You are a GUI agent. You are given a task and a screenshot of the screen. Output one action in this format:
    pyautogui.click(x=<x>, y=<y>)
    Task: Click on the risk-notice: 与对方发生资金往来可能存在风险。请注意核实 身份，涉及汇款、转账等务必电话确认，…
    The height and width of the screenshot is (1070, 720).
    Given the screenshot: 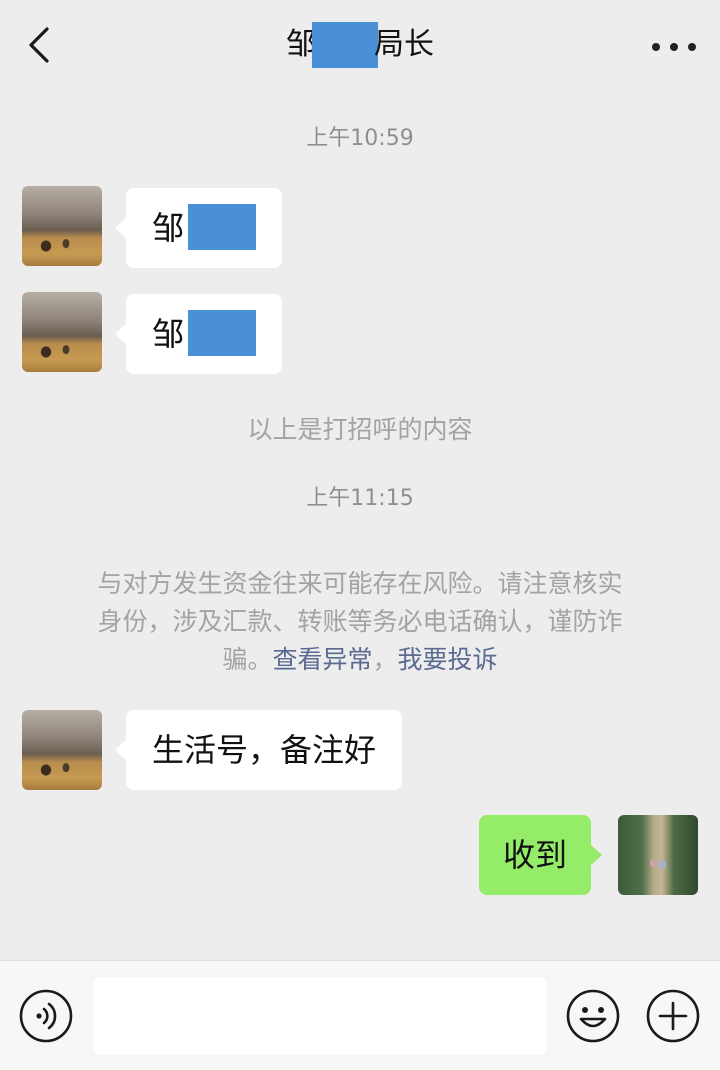 What is the action you would take?
    pyautogui.click(x=360, y=622)
    